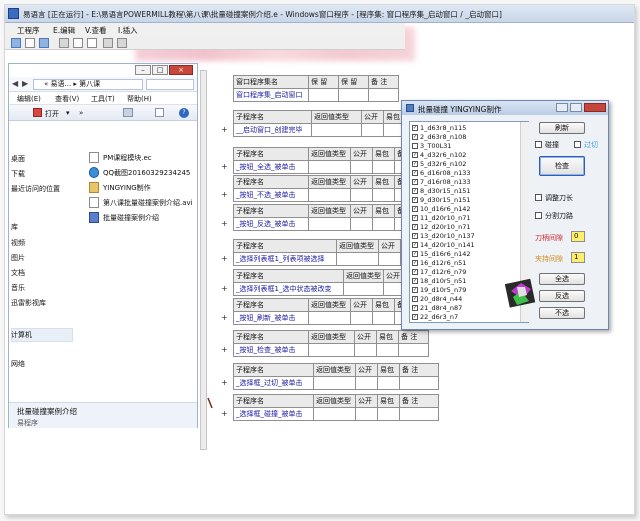 The height and width of the screenshot is (521, 640). What do you see at coordinates (18, 364) in the screenshot?
I see `nav-item-network: 网络` at bounding box center [18, 364].